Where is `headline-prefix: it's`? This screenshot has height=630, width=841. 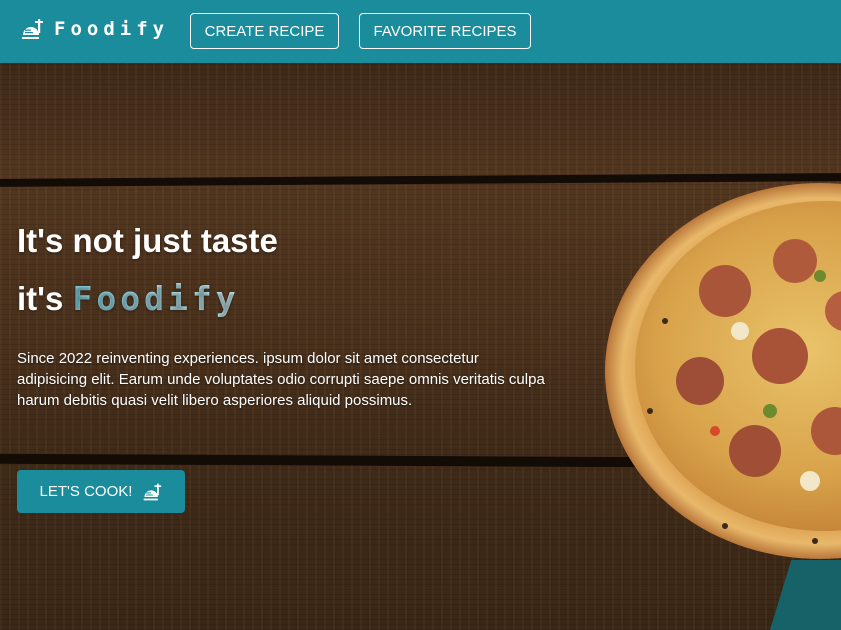 headline-prefix: it's is located at coordinates (45, 298).